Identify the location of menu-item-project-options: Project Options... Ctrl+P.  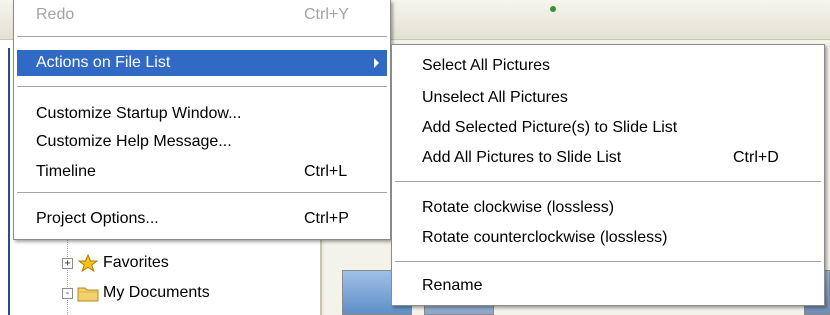
(202, 219).